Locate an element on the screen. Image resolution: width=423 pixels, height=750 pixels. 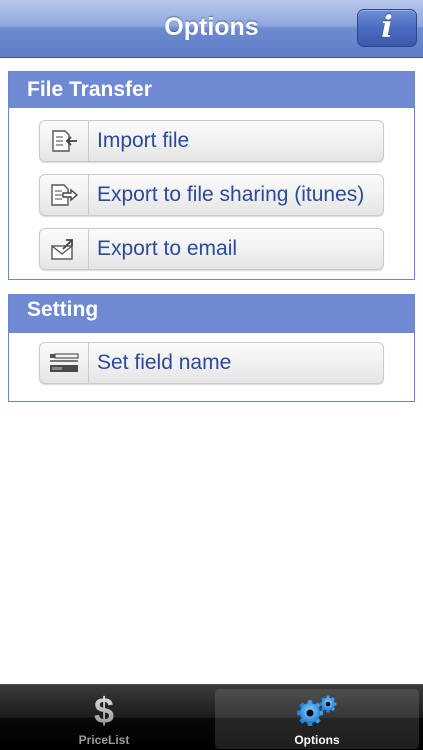
tab-options-label: Options is located at coordinates (317, 740).